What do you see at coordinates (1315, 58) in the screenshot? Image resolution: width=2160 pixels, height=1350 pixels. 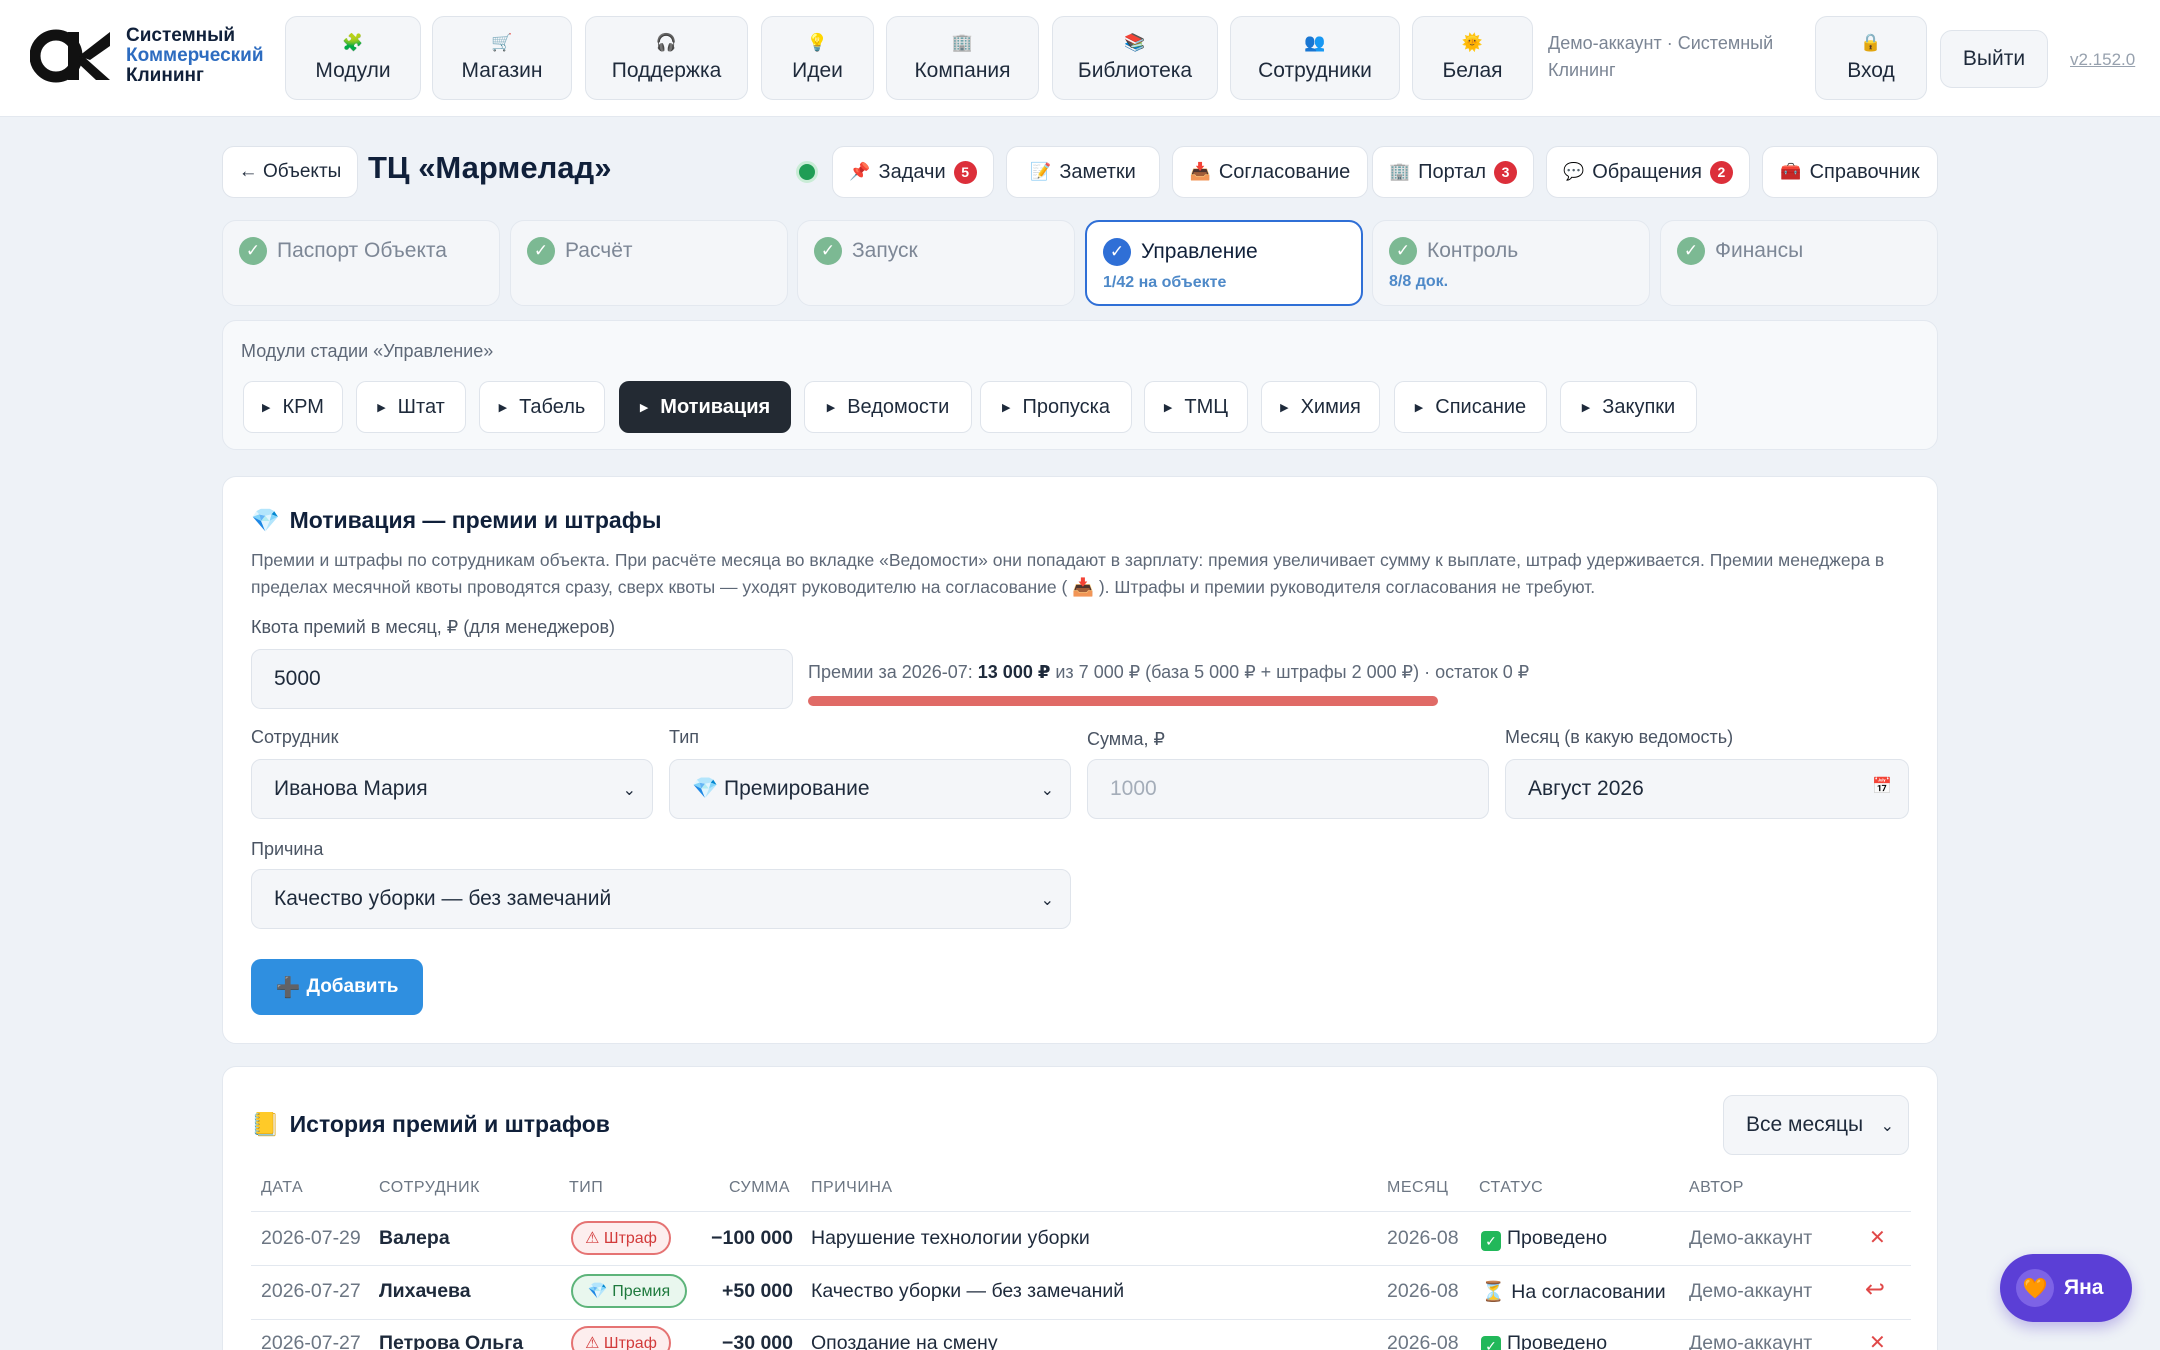 I see `nav-employees: 👥 Сотрудники` at bounding box center [1315, 58].